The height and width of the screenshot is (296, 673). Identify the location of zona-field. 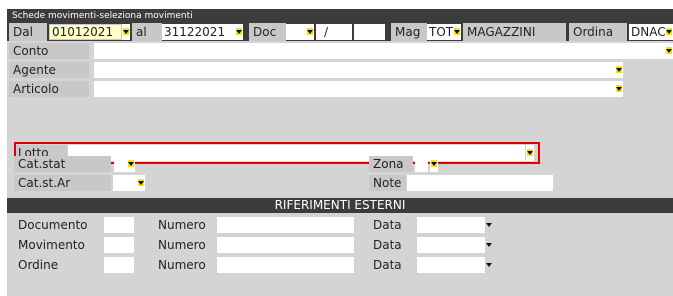
(421, 164).